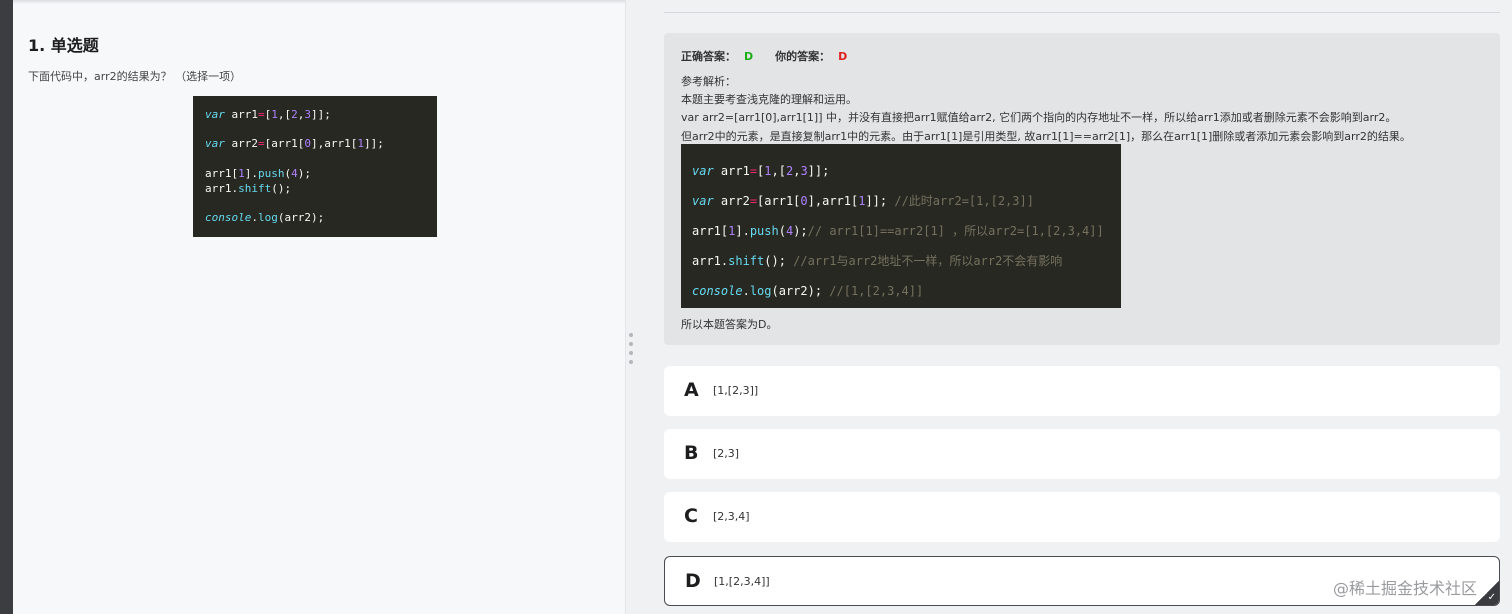  What do you see at coordinates (258, 173) in the screenshot?
I see `code-line: arr1[1].push(4);` at bounding box center [258, 173].